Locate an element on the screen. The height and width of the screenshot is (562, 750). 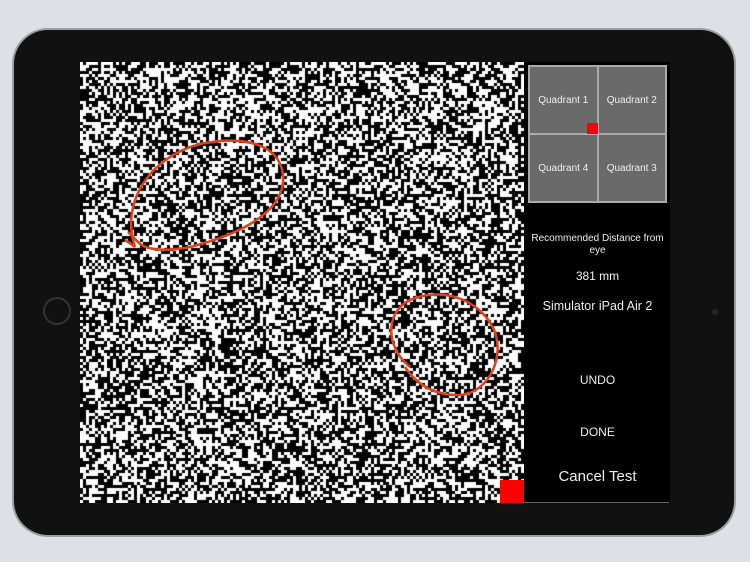
distance-label: Recommended Distance from eye is located at coordinates (597, 244).